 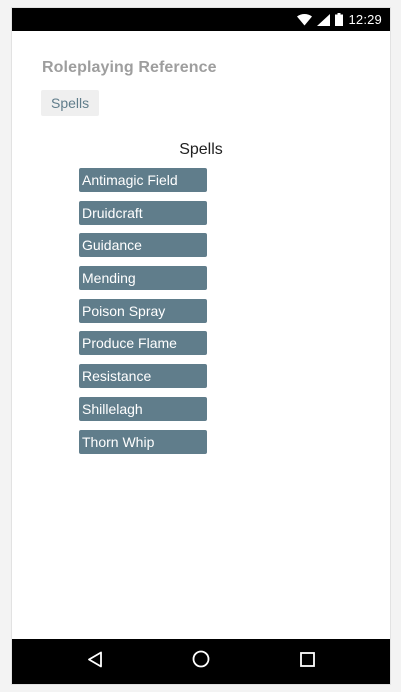 What do you see at coordinates (129, 67) in the screenshot?
I see `app-title: Roleplaying Reference` at bounding box center [129, 67].